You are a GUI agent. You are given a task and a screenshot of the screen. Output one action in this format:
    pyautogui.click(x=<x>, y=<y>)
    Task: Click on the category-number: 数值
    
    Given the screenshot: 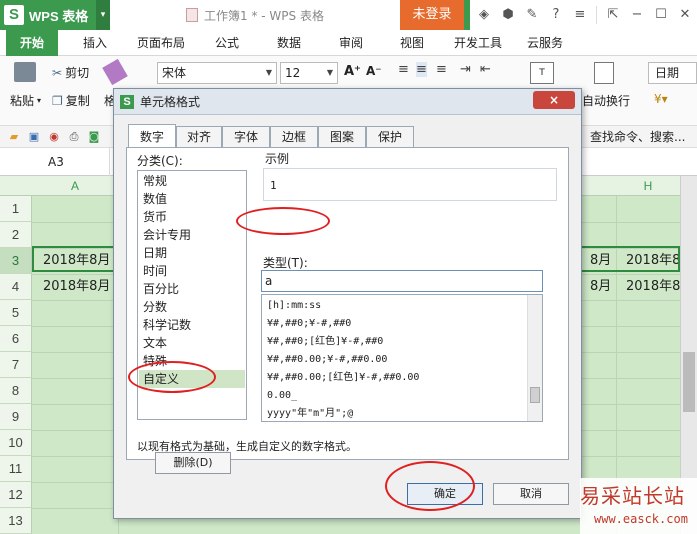 What is the action you would take?
    pyautogui.click(x=192, y=199)
    